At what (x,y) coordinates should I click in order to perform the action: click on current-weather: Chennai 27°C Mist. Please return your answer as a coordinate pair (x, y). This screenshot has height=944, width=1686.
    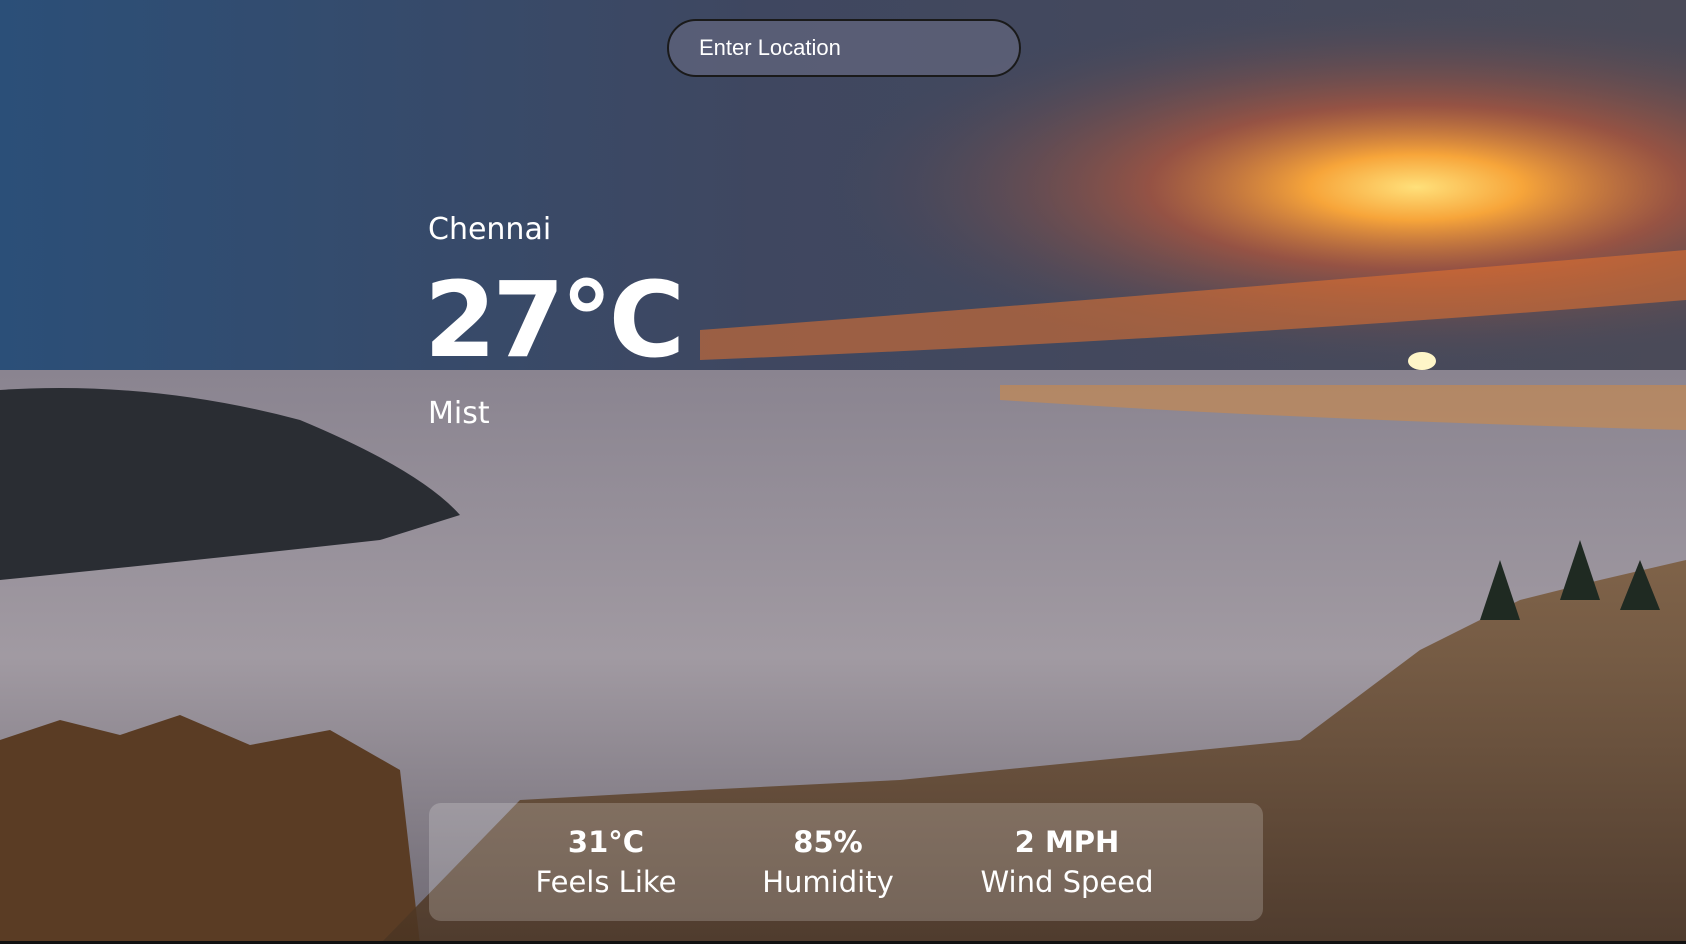
    Looking at the image, I should click on (554, 322).